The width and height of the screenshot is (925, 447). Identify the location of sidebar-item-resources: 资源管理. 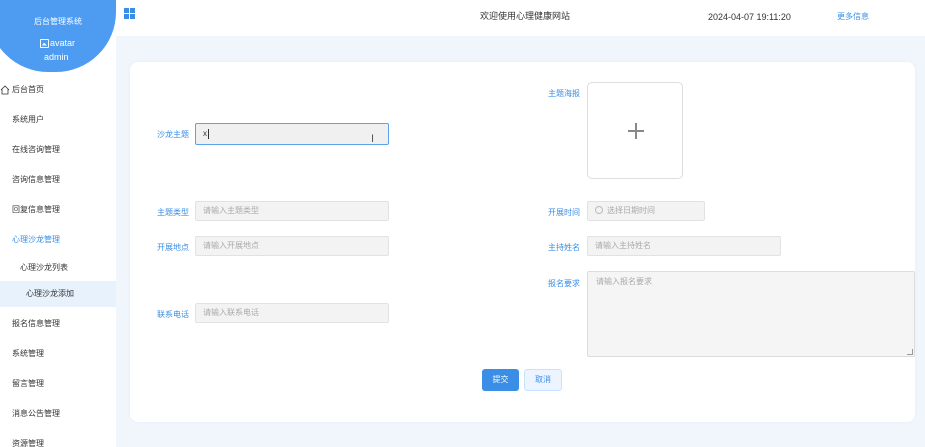
(58, 438).